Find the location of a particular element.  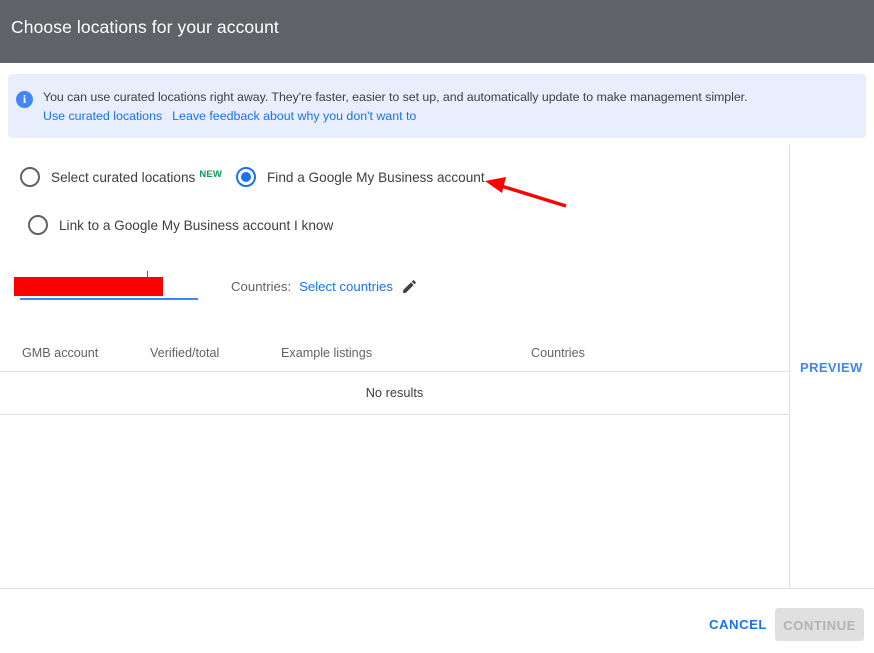

radio-label-select-curated-locations: Select curated locations NEW is located at coordinates (136, 177).